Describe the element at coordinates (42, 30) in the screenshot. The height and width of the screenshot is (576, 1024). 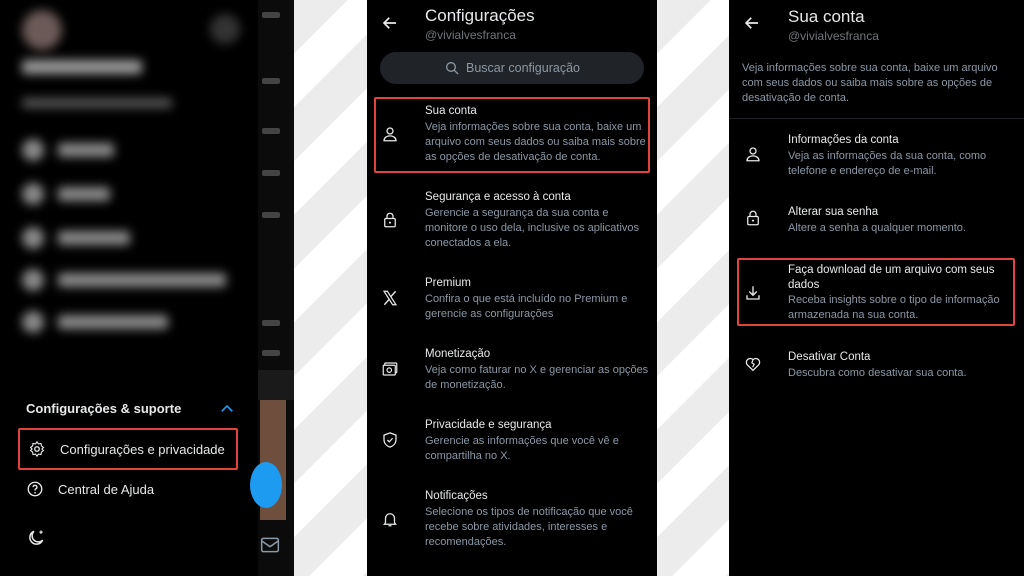
I see `avatar` at that location.